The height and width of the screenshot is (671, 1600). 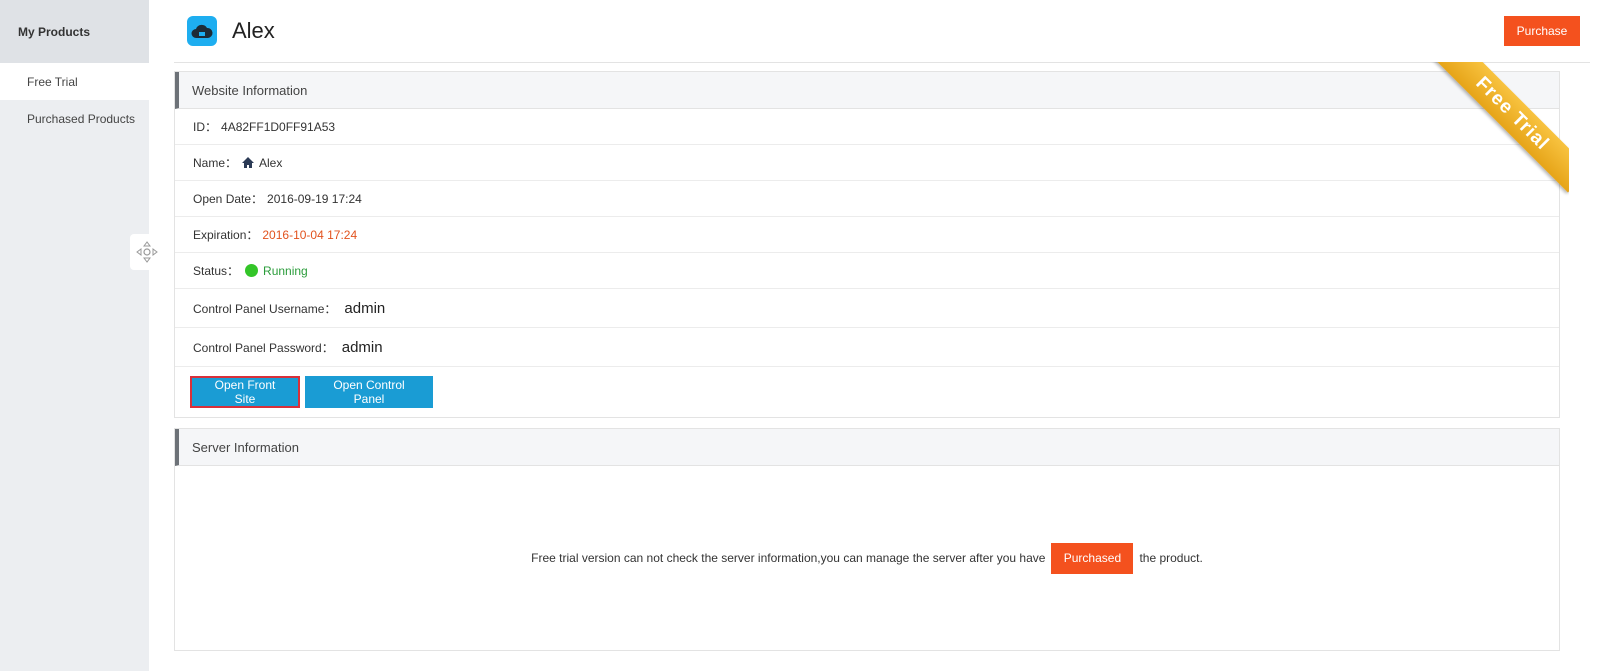 I want to click on server-message-after: the product., so click(x=1171, y=558).